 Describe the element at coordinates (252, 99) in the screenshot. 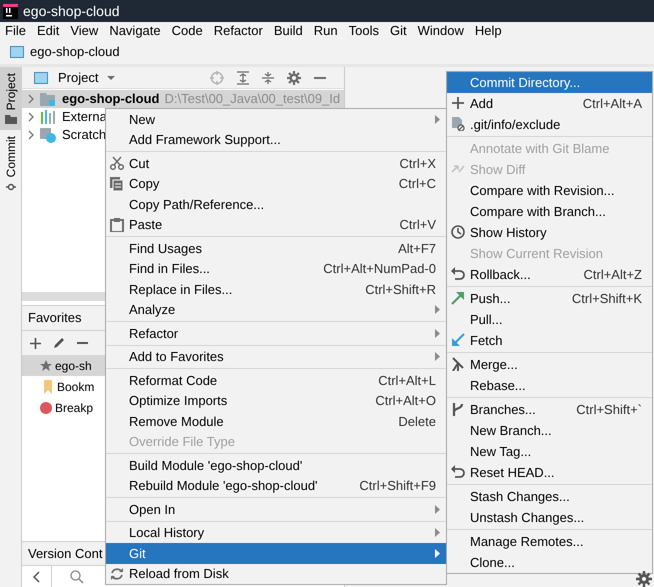

I see `path-text: D:\Test\00_Java\00_test\09_Id` at that location.